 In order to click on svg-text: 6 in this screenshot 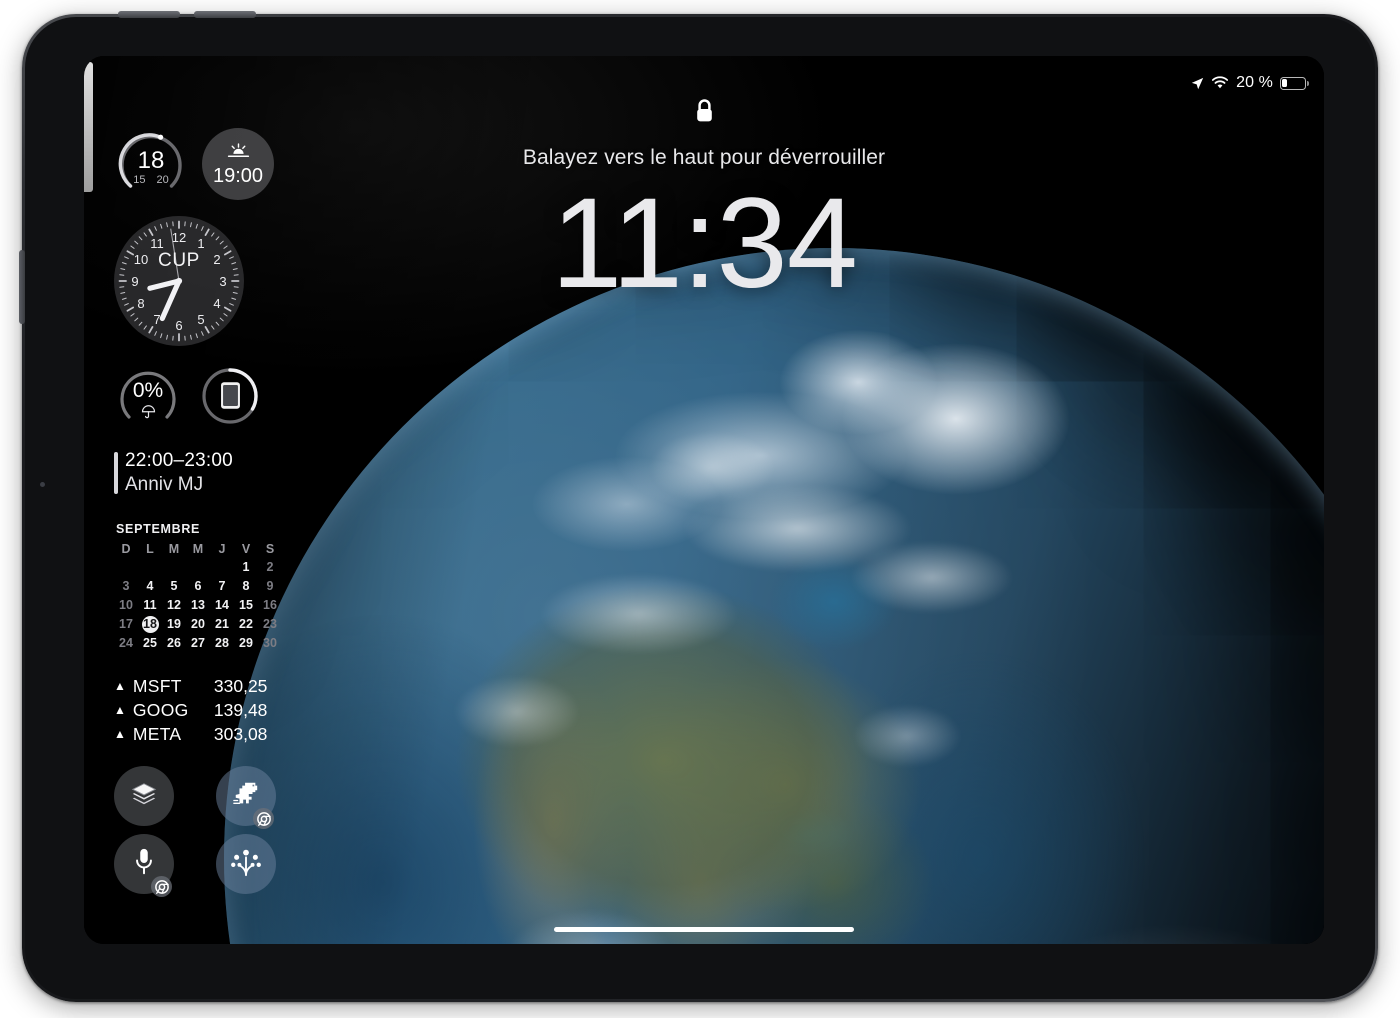, I will do `click(178, 325)`.